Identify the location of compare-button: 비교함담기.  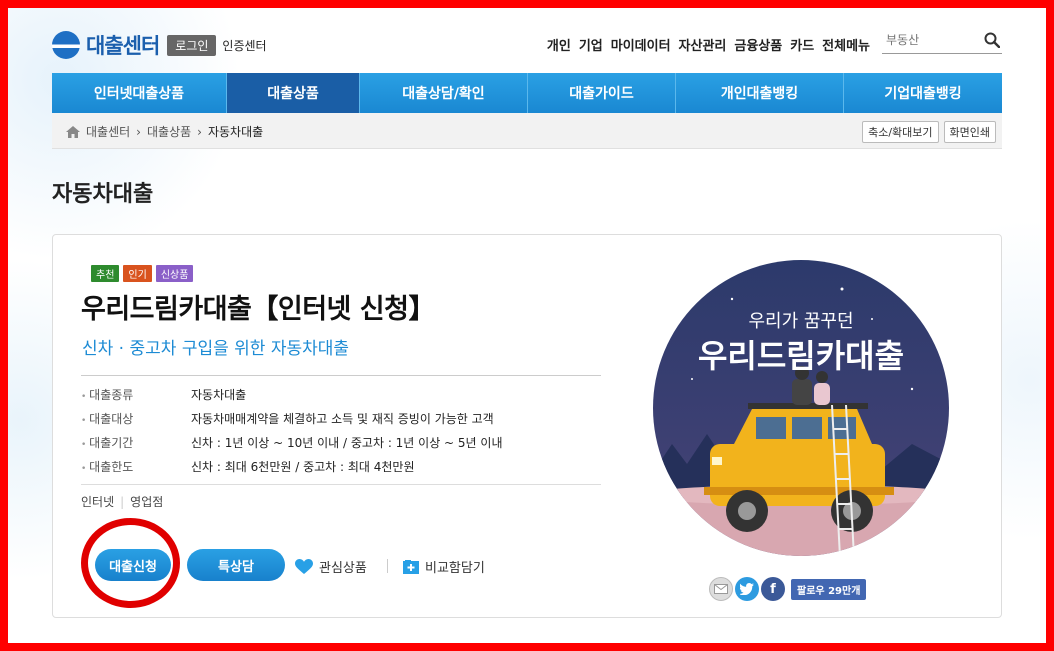
(444, 566).